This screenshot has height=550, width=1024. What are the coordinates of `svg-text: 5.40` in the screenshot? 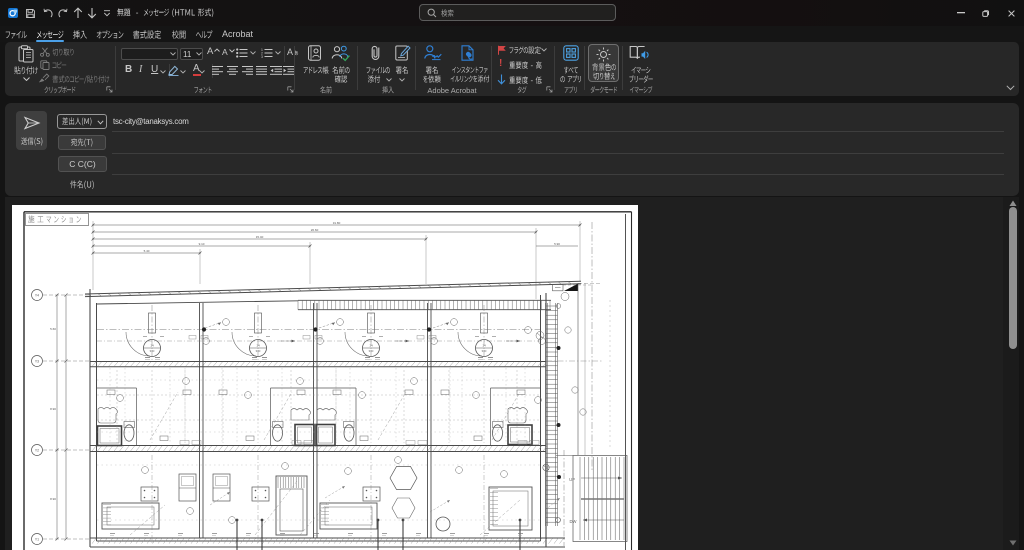 It's located at (147, 251).